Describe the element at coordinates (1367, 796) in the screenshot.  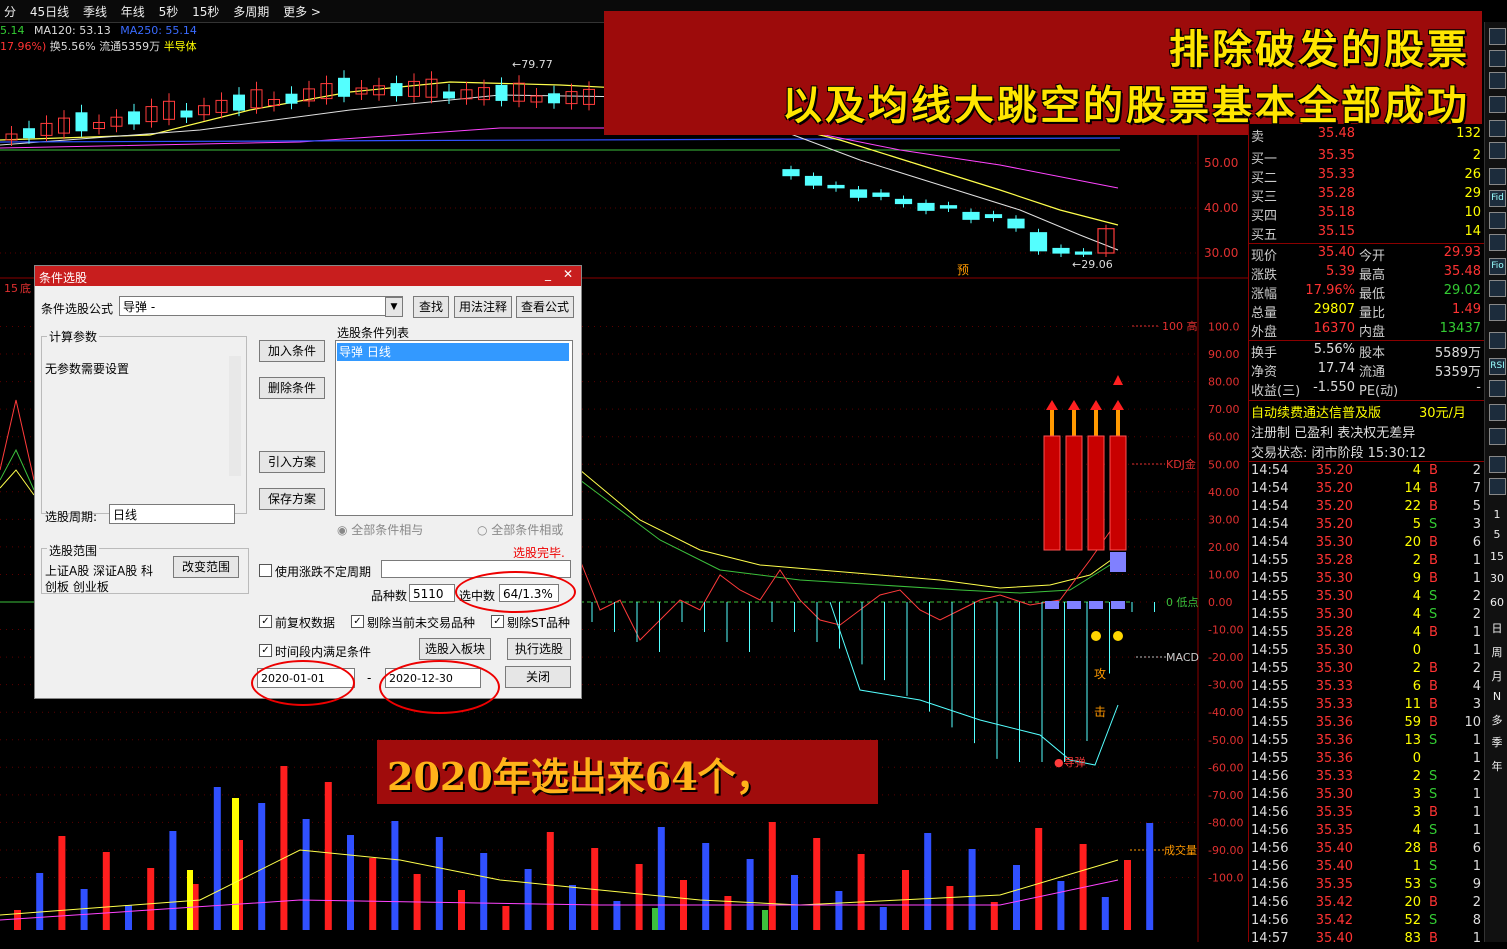
I see `tick-row: 14:56 35.30 3 S 1` at that location.